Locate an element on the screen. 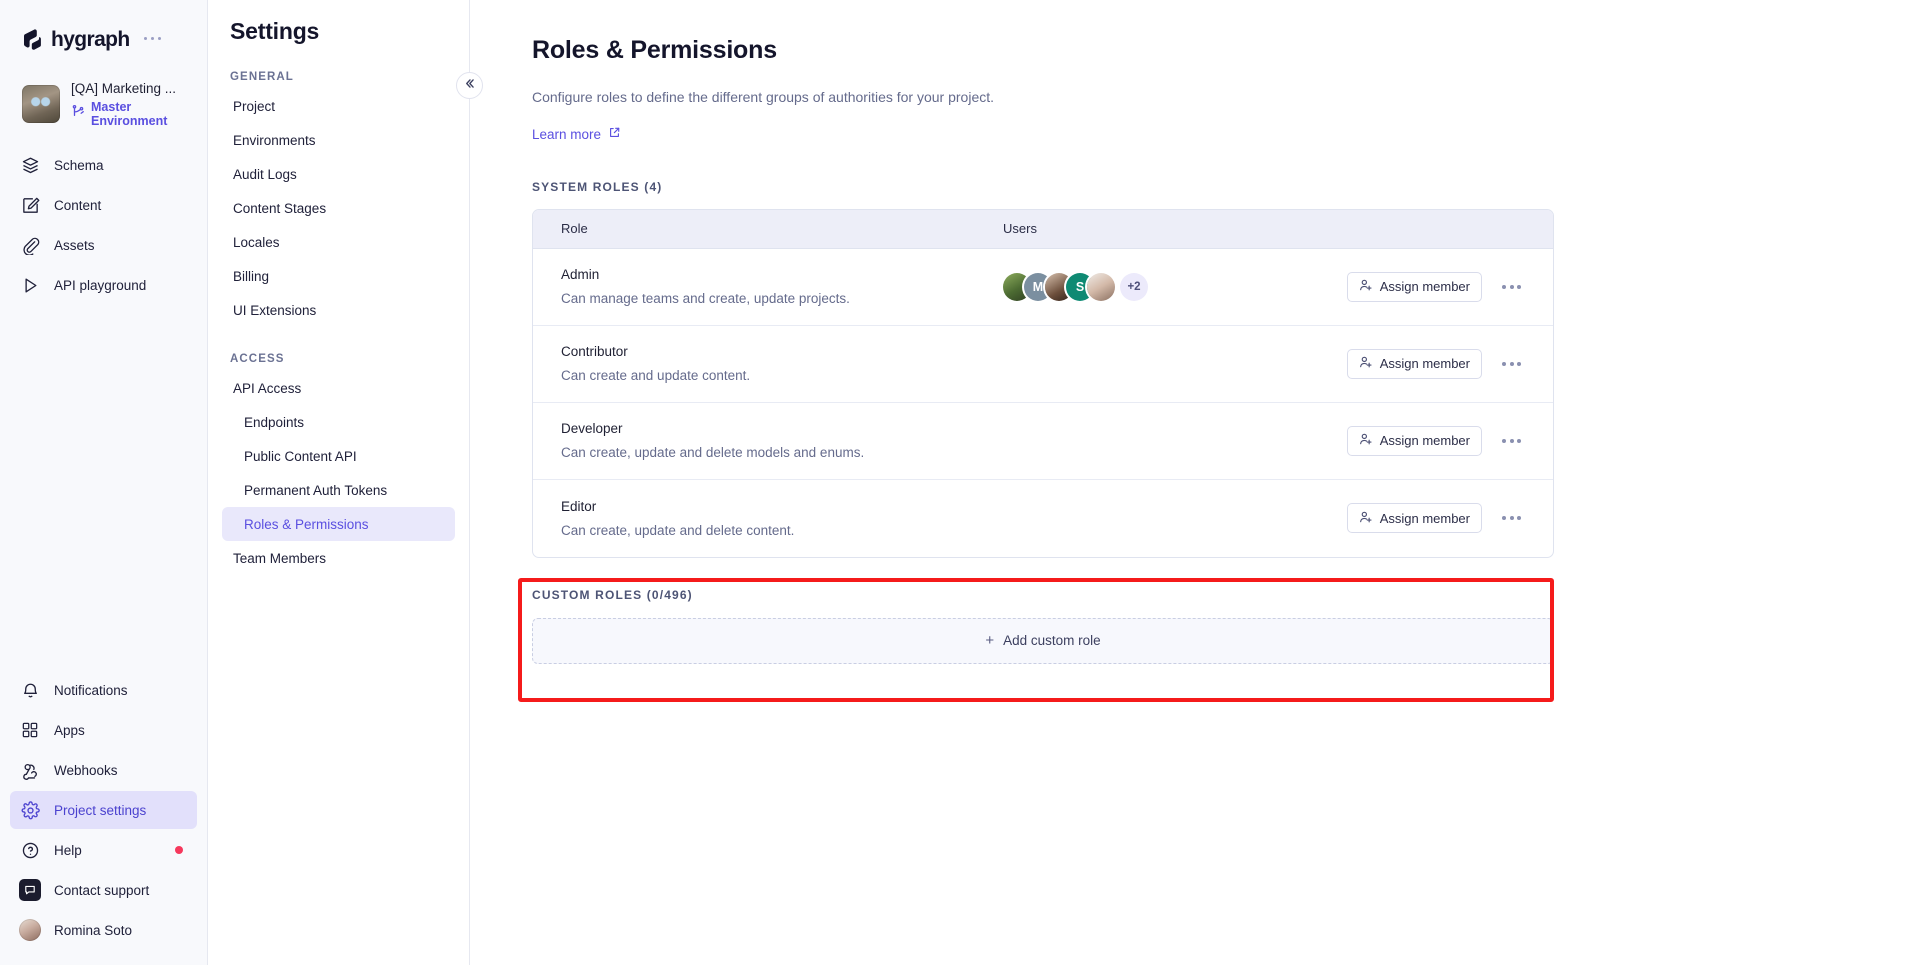  role-name: Contributor is located at coordinates (594, 351).